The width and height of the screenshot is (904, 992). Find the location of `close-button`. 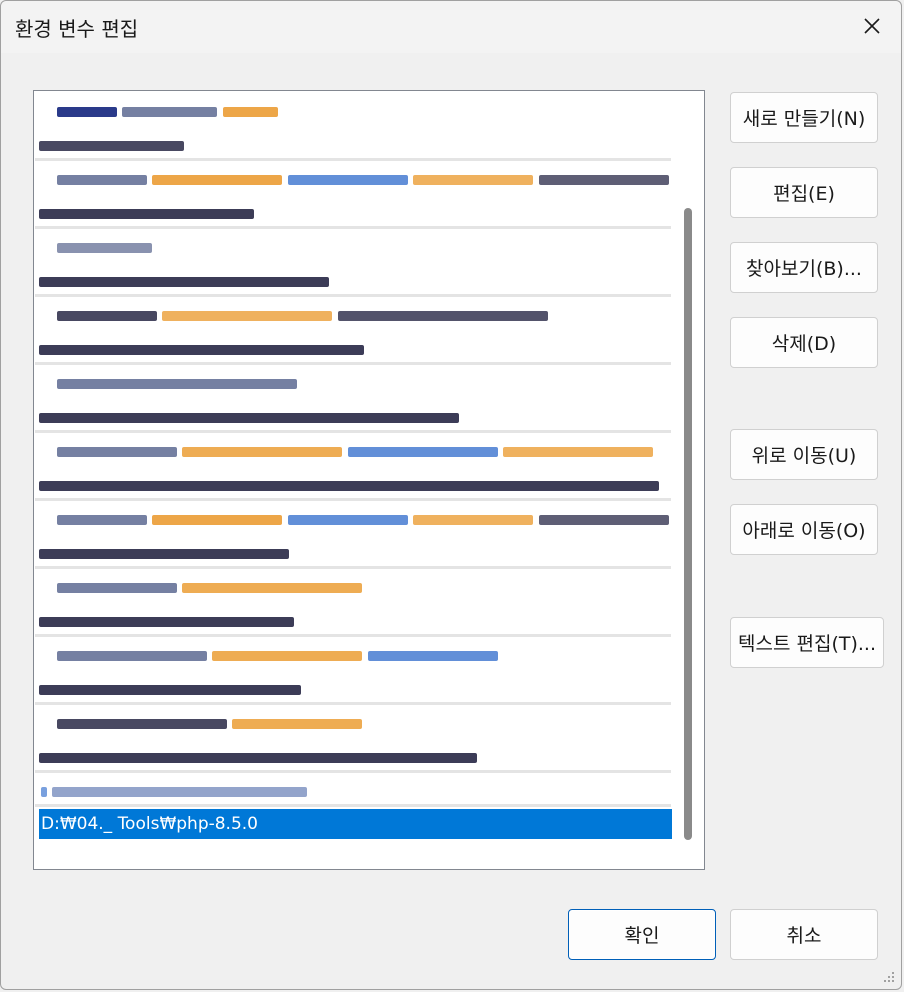

close-button is located at coordinates (872, 26).